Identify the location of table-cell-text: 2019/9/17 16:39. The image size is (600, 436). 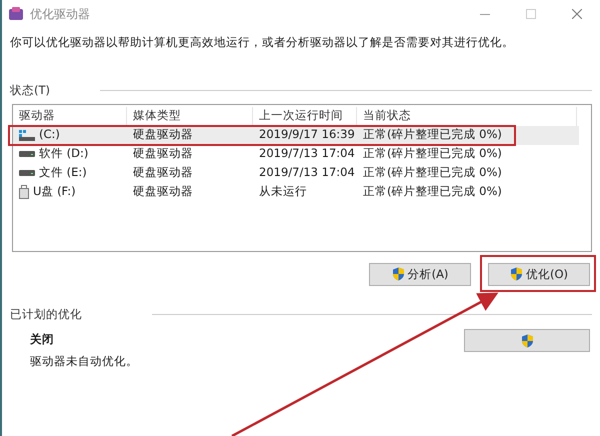
(307, 135).